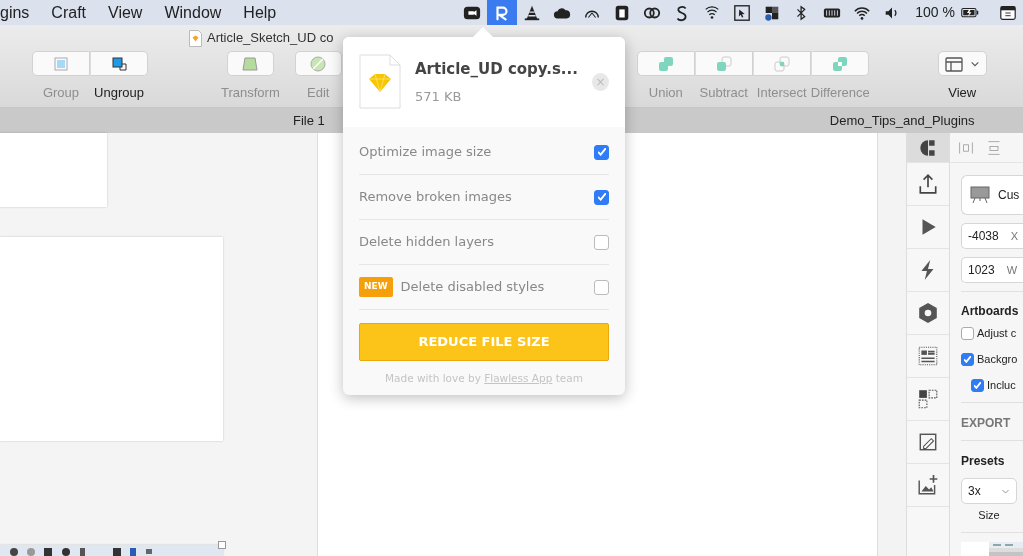 The image size is (1023, 556). Describe the element at coordinates (125, 12) in the screenshot. I see `menu-item: View` at that location.